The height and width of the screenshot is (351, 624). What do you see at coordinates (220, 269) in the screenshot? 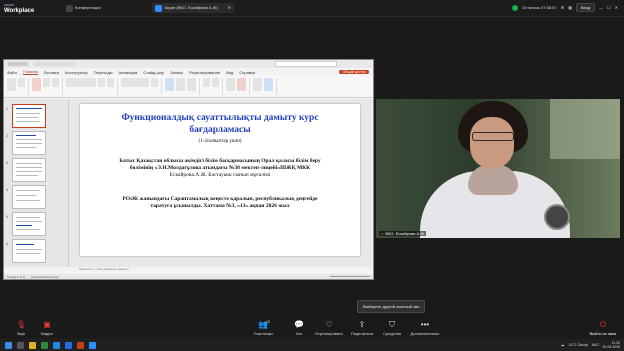
I see `notes-pane: Щелкните, чтобы добавить заметки` at bounding box center [220, 269].